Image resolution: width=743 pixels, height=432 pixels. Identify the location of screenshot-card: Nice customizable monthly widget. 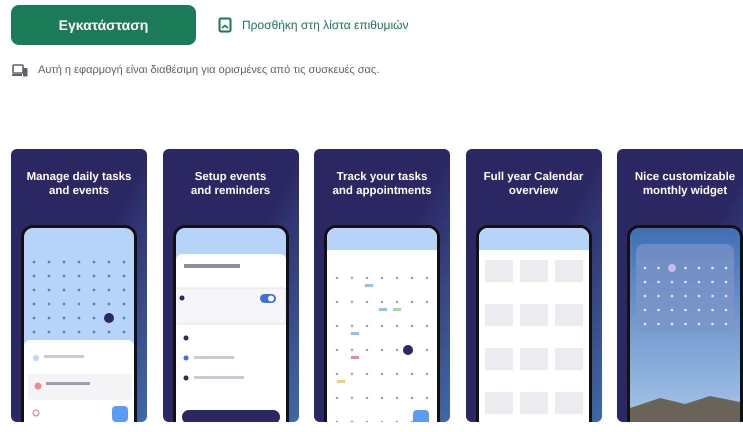
(680, 285).